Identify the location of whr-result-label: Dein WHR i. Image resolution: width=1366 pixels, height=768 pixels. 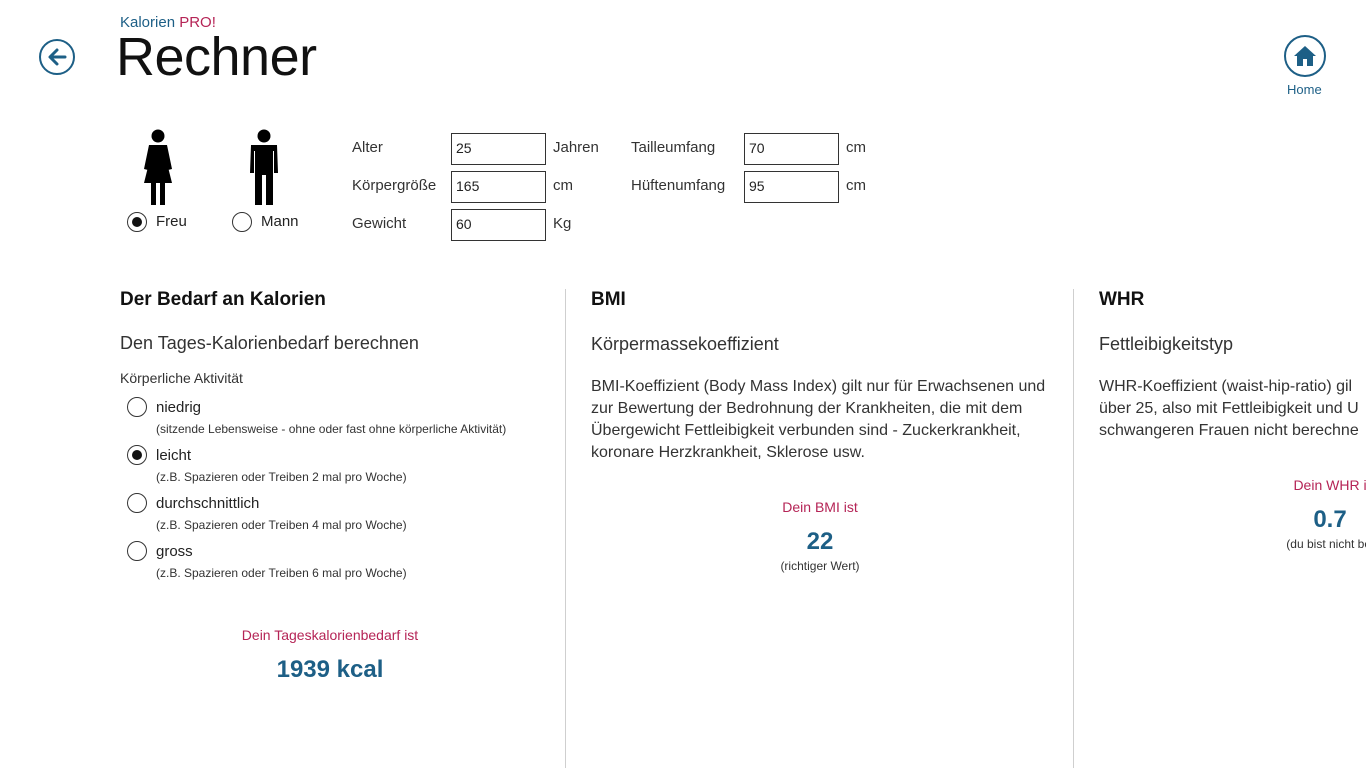
(1329, 485).